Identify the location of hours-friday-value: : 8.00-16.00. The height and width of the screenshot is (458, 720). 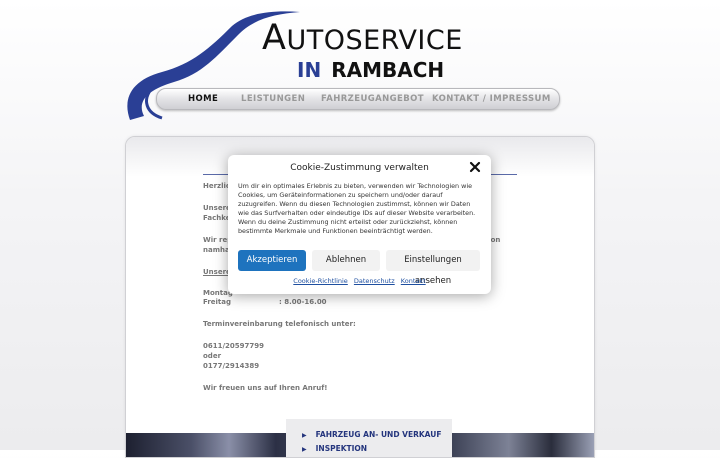
(303, 302).